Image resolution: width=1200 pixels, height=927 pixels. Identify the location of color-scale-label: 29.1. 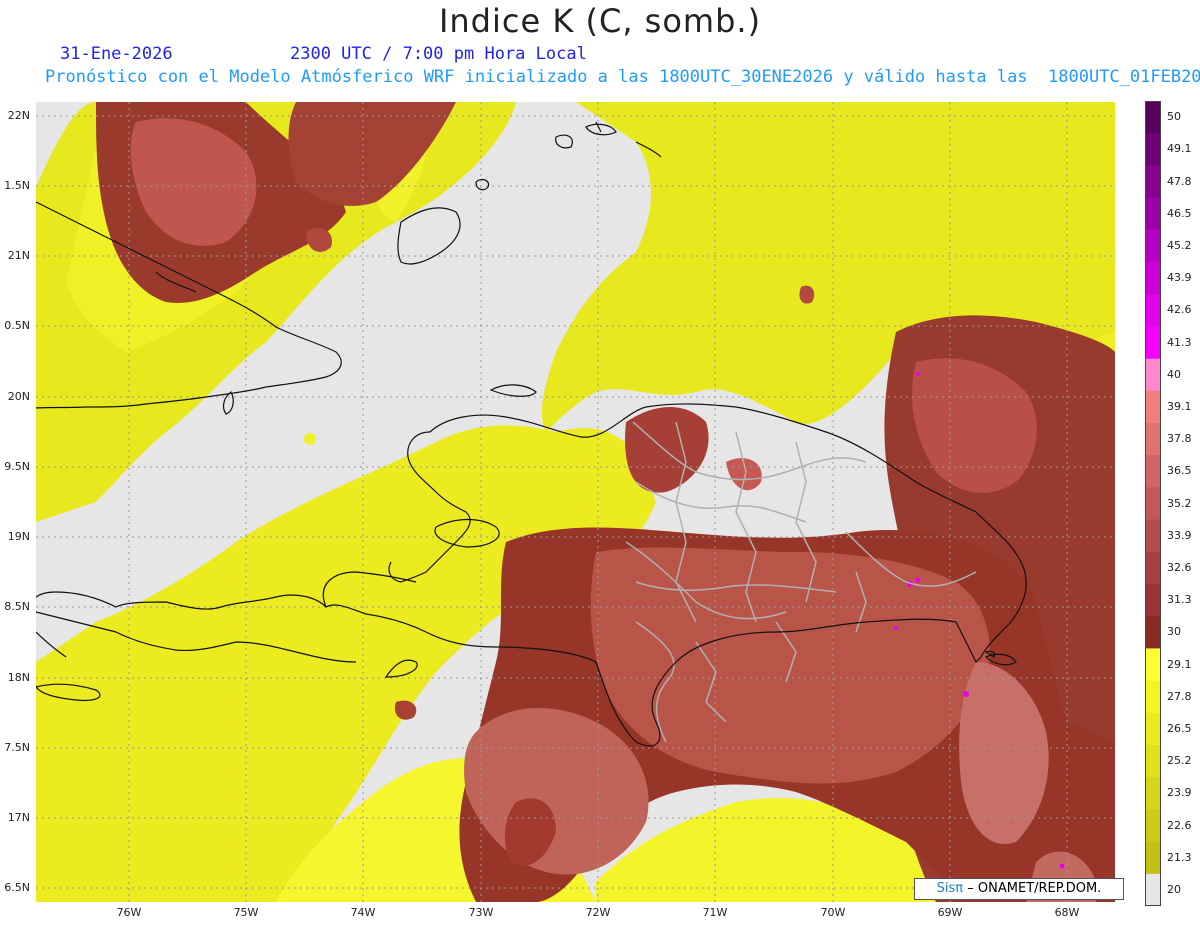
(1179, 664).